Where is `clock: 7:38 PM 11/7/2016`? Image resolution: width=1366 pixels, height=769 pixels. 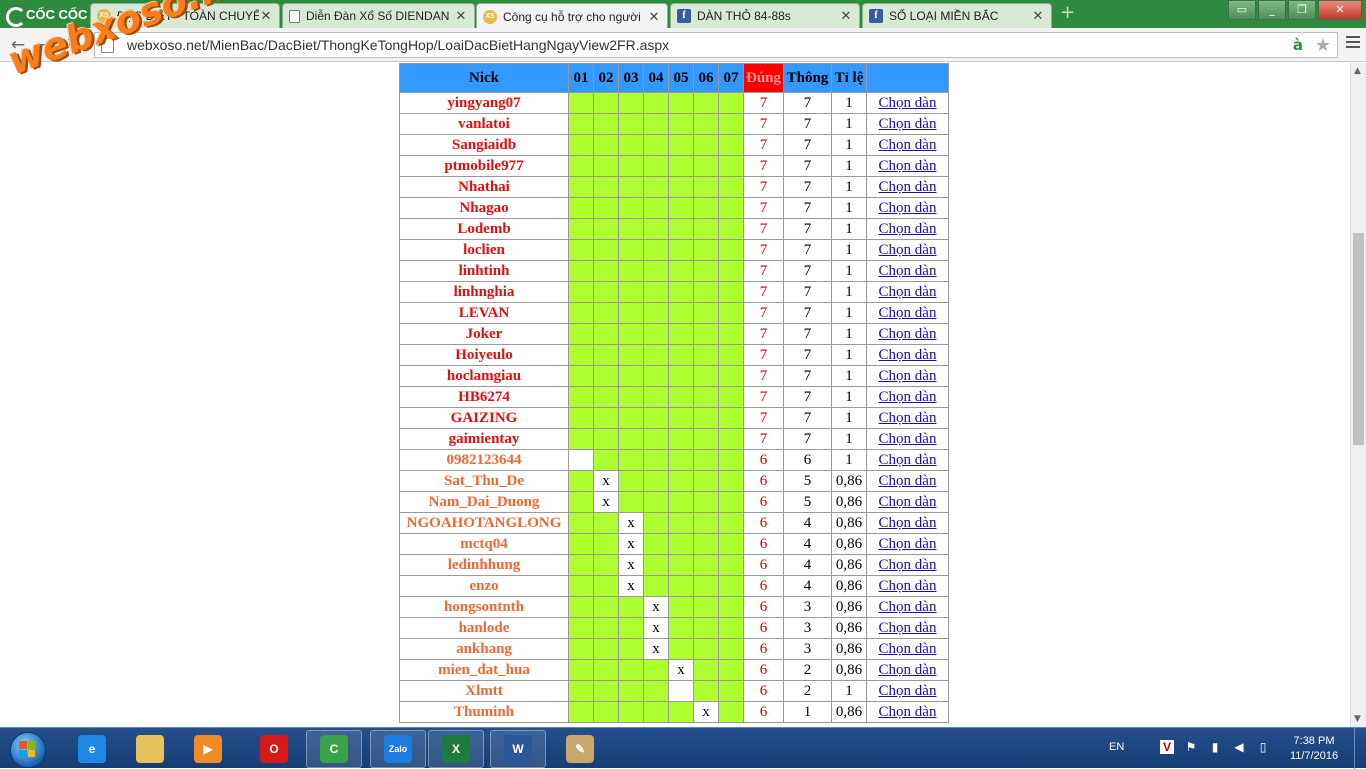
clock: 7:38 PM 11/7/2016 is located at coordinates (1314, 749).